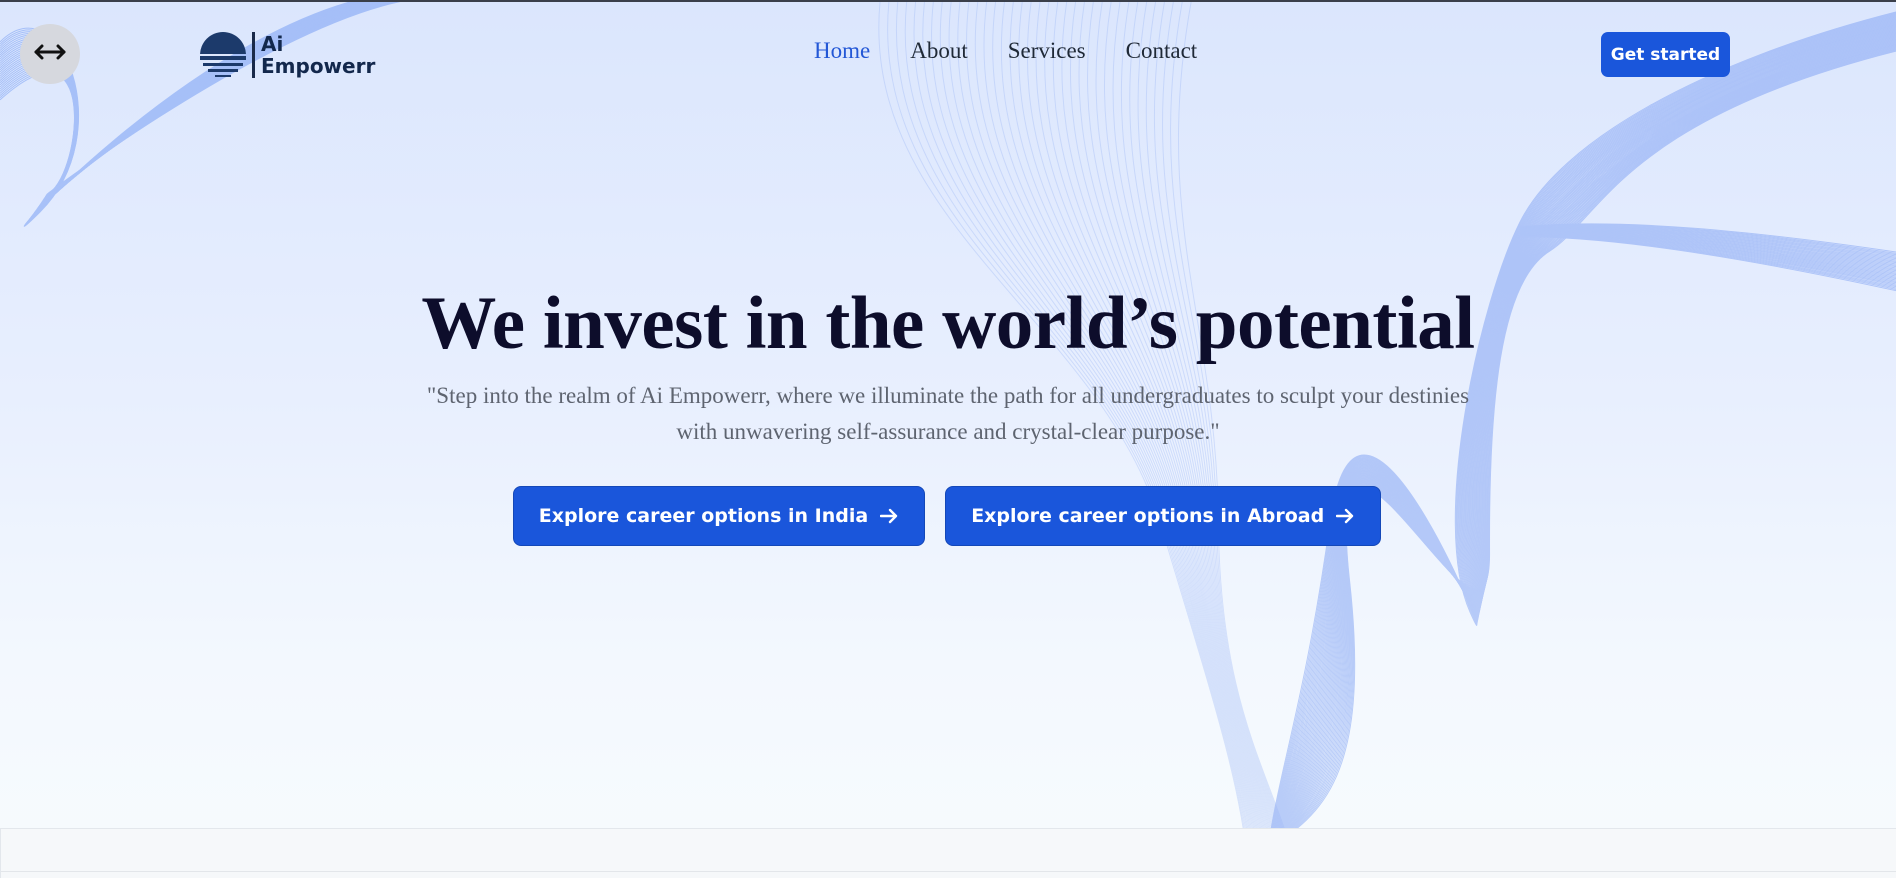  Describe the element at coordinates (948, 853) in the screenshot. I see `next-section-edge` at that location.